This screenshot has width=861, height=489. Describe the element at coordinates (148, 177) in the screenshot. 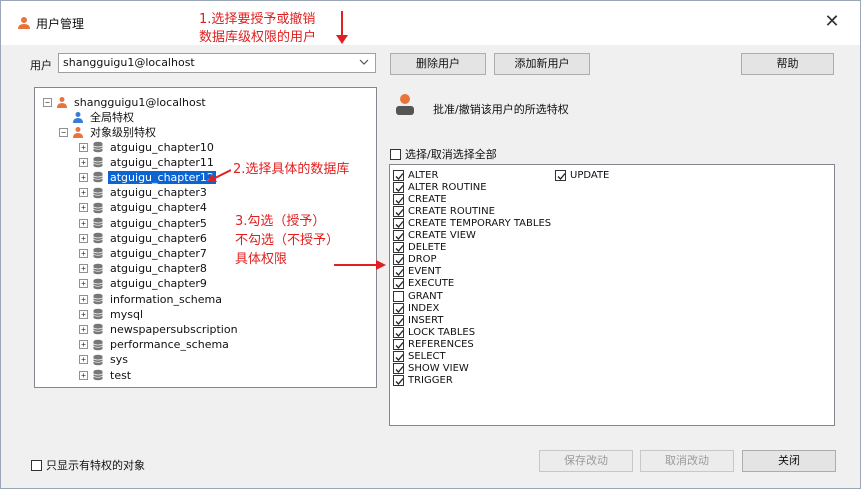

I see `tree-node-database: + atguigu_chapter12` at that location.